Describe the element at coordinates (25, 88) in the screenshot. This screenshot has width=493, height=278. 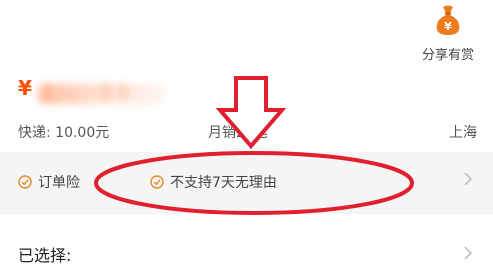
I see `currency-symbol: ¥` at that location.